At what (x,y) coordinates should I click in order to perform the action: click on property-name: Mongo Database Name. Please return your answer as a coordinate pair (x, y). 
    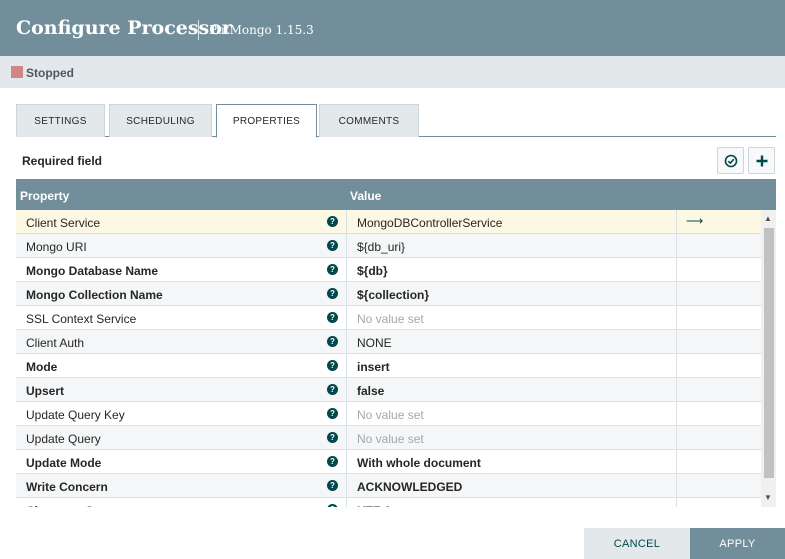
    Looking at the image, I should click on (92, 271).